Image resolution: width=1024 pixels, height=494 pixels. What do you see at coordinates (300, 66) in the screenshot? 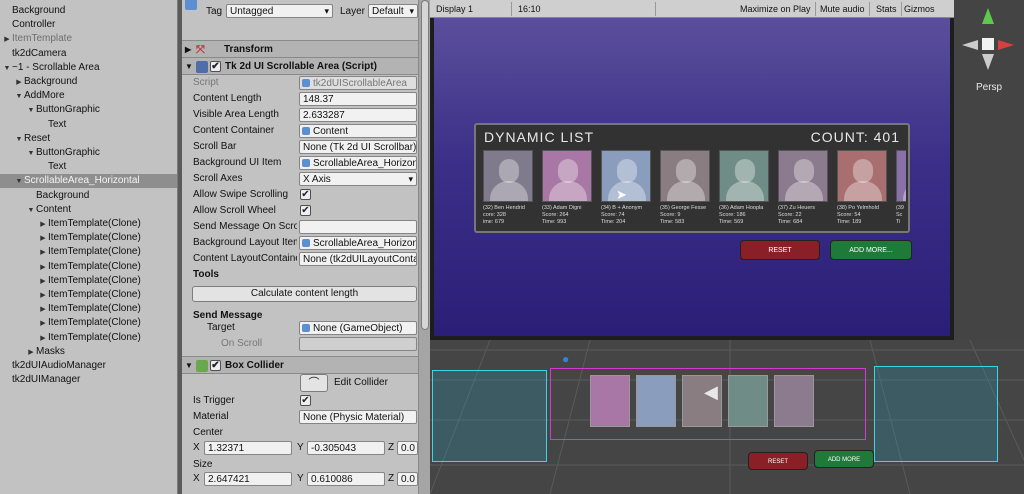
I see `scrollable-area-header: ▼ ✔ Tk 2d UI Scrollable Area (Script)` at bounding box center [300, 66].